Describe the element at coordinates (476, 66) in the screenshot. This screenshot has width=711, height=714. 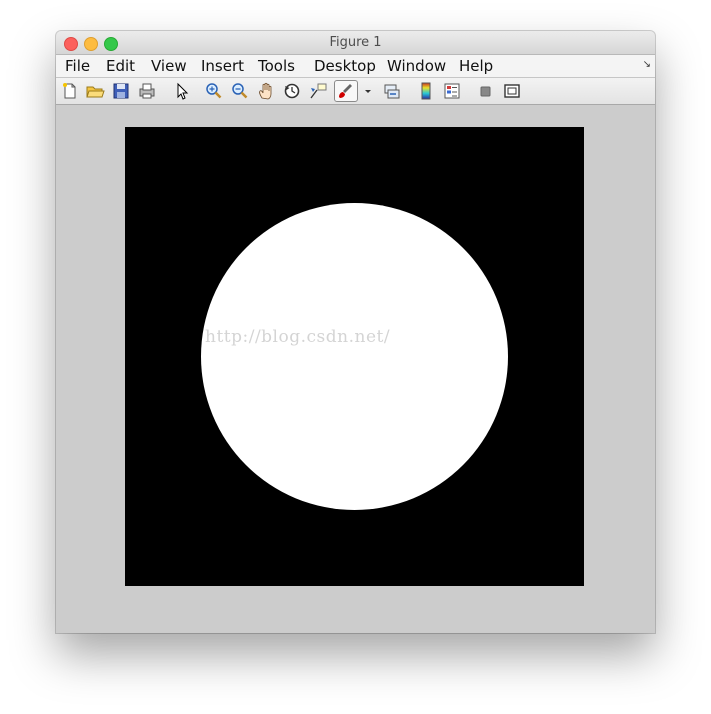
I see `menu-help: Help` at that location.